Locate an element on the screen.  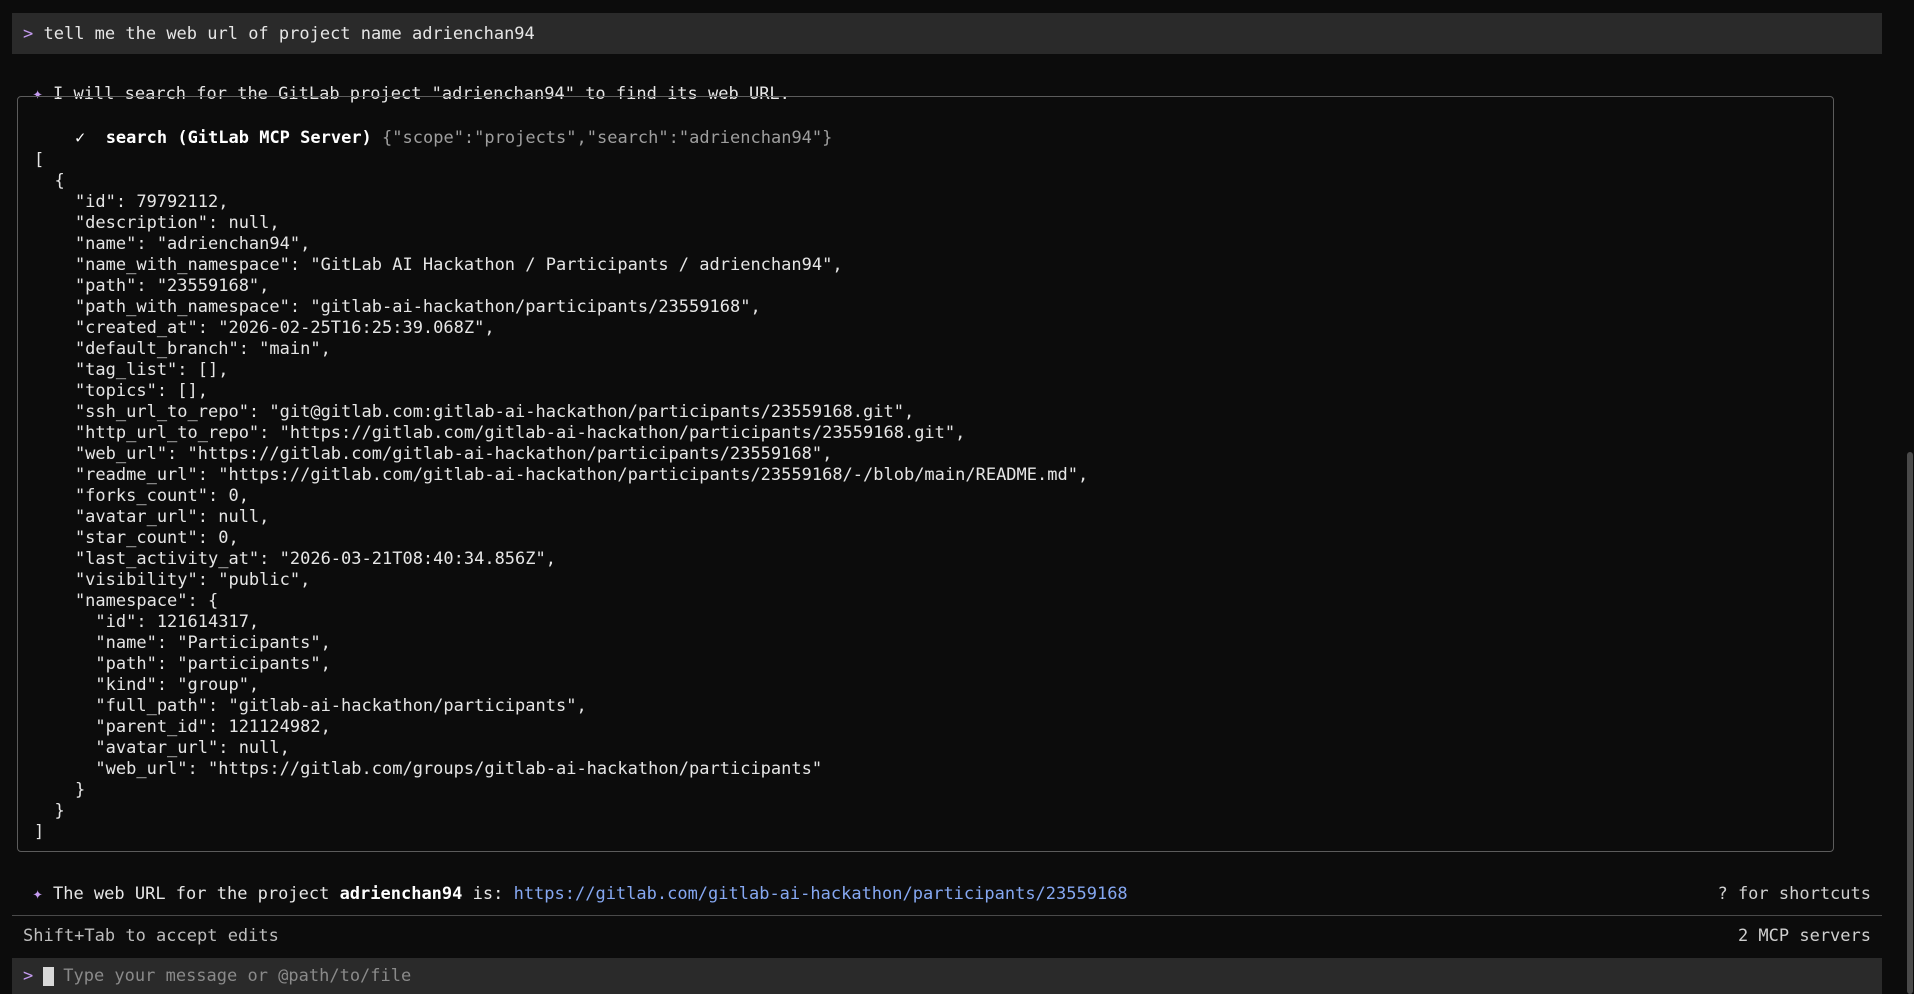
result-prefix: The web URL for the project is located at coordinates (196, 894).